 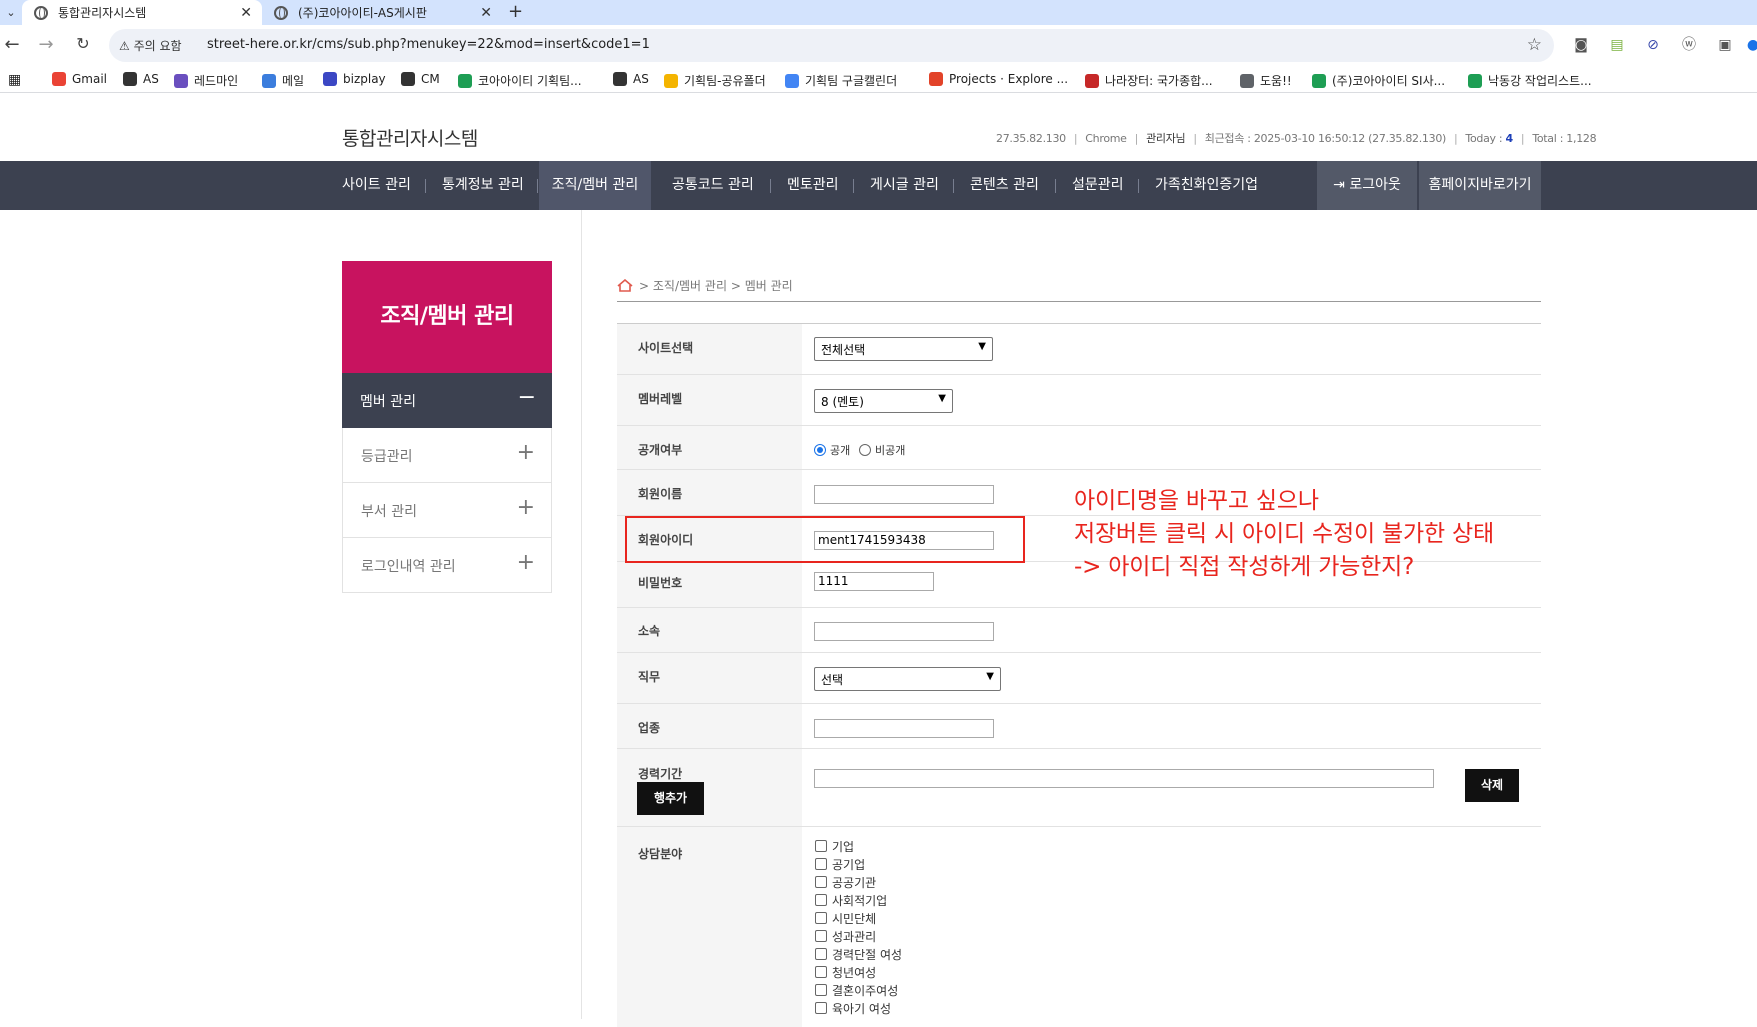 What do you see at coordinates (410, 137) in the screenshot?
I see `site-title: 통합관리자시스템` at bounding box center [410, 137].